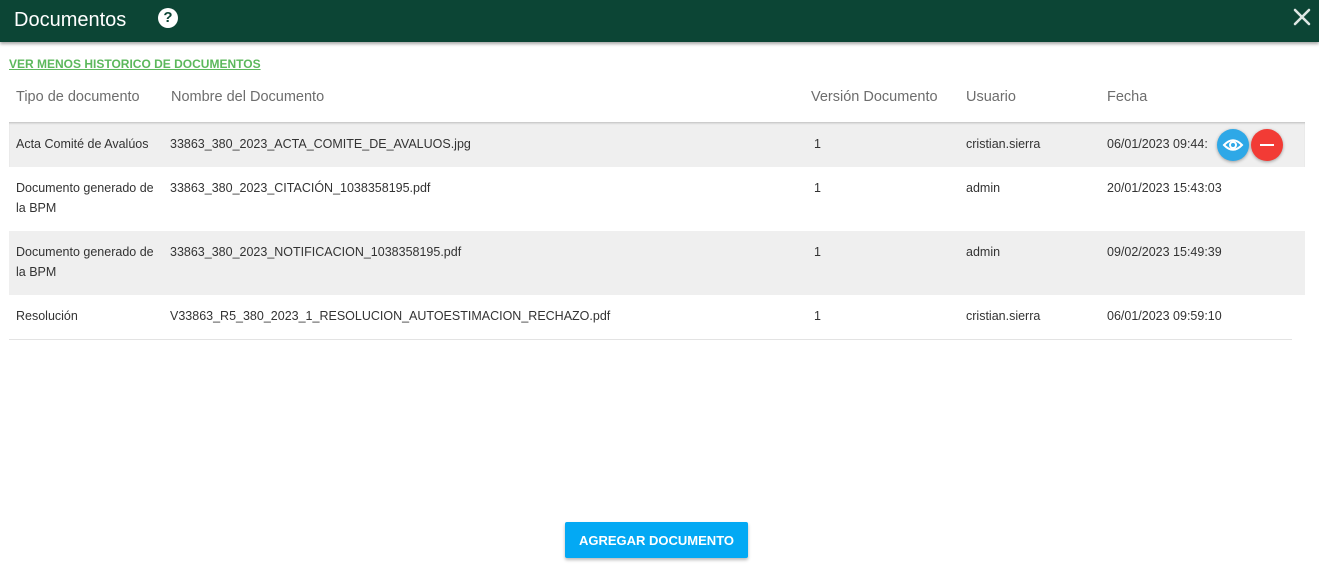 This screenshot has width=1319, height=568. I want to click on view-document-button, so click(1233, 145).